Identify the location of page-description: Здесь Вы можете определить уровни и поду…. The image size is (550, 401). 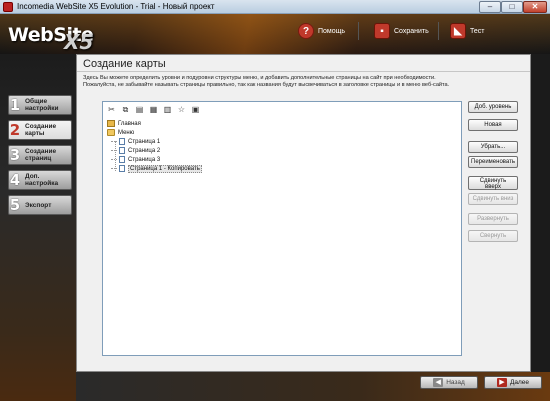
(303, 82).